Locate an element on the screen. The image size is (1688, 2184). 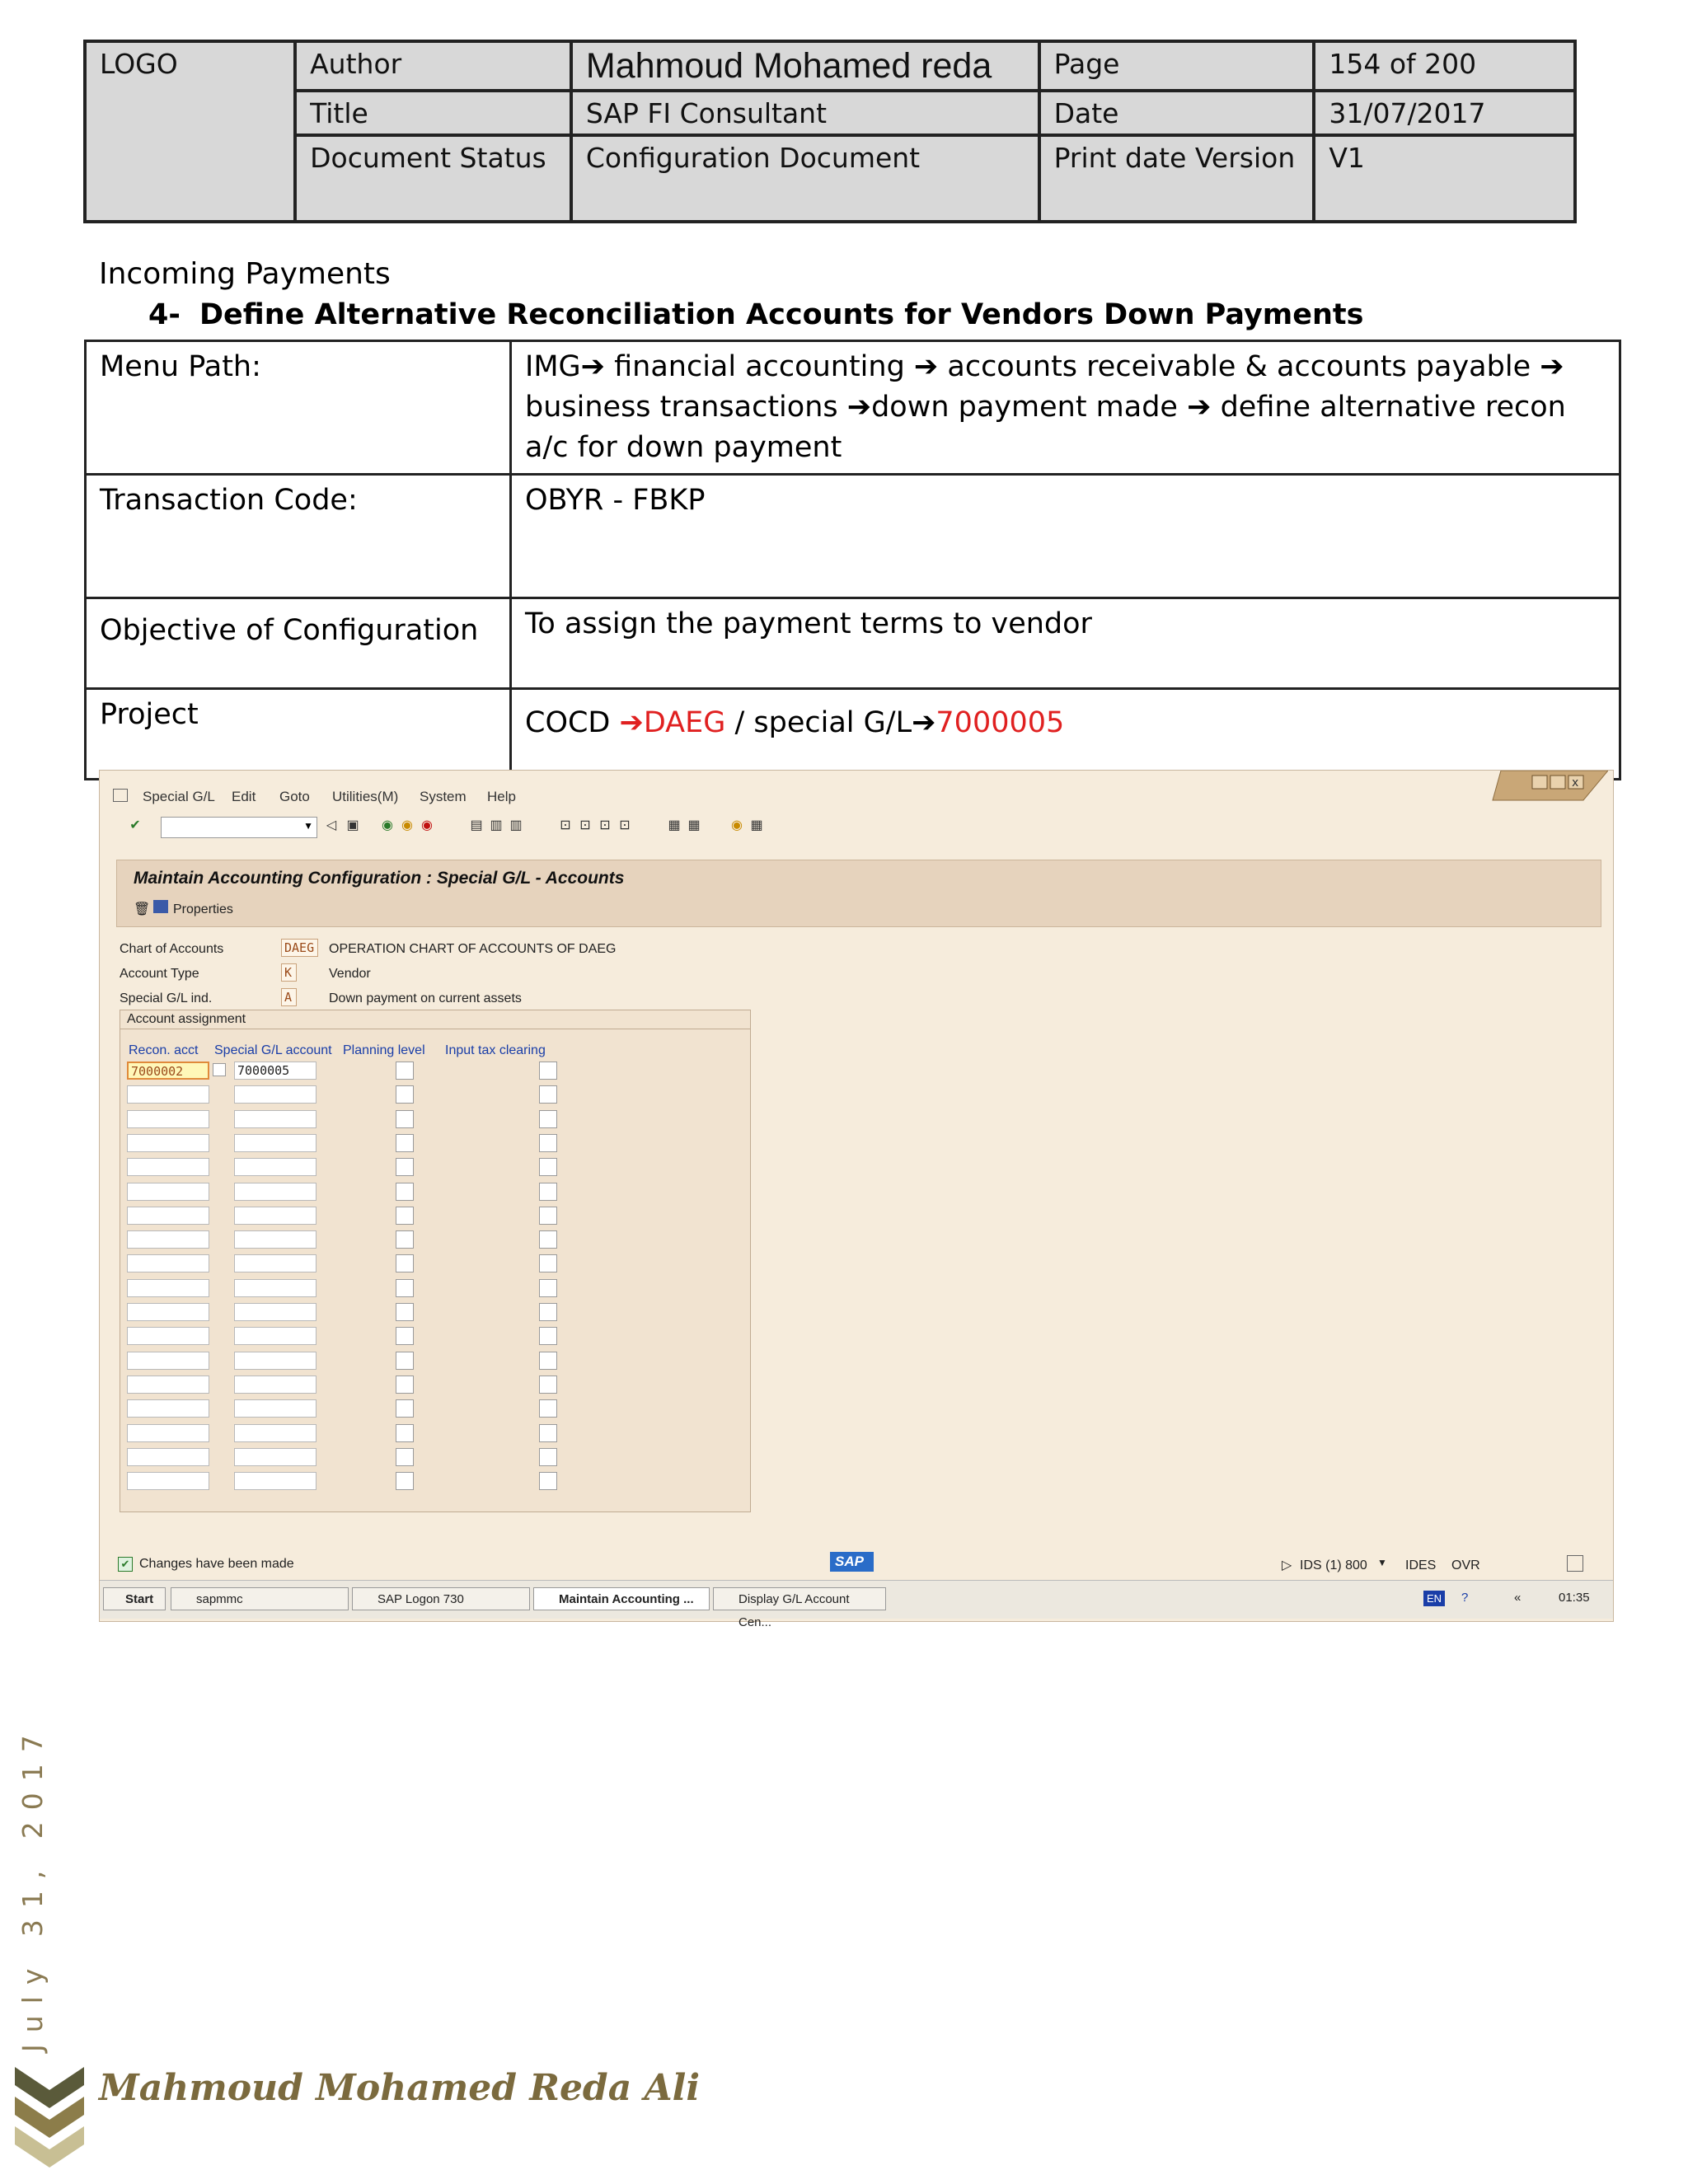
back-icon: ◉ is located at coordinates (387, 825).